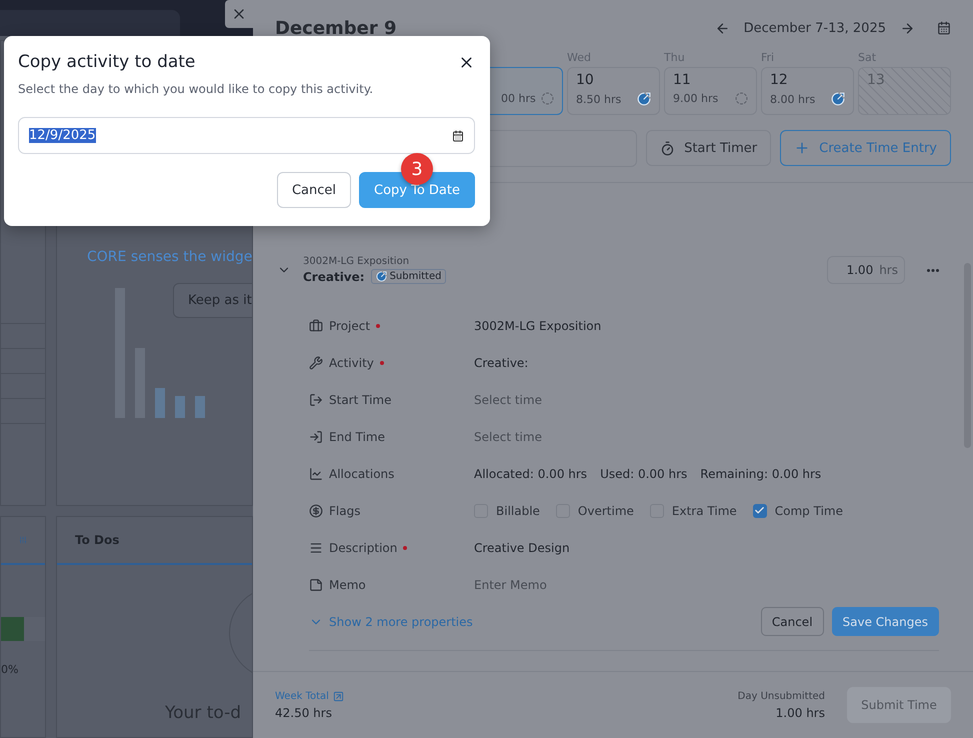  What do you see at coordinates (518, 98) in the screenshot?
I see `day-hours: 00 hrs` at bounding box center [518, 98].